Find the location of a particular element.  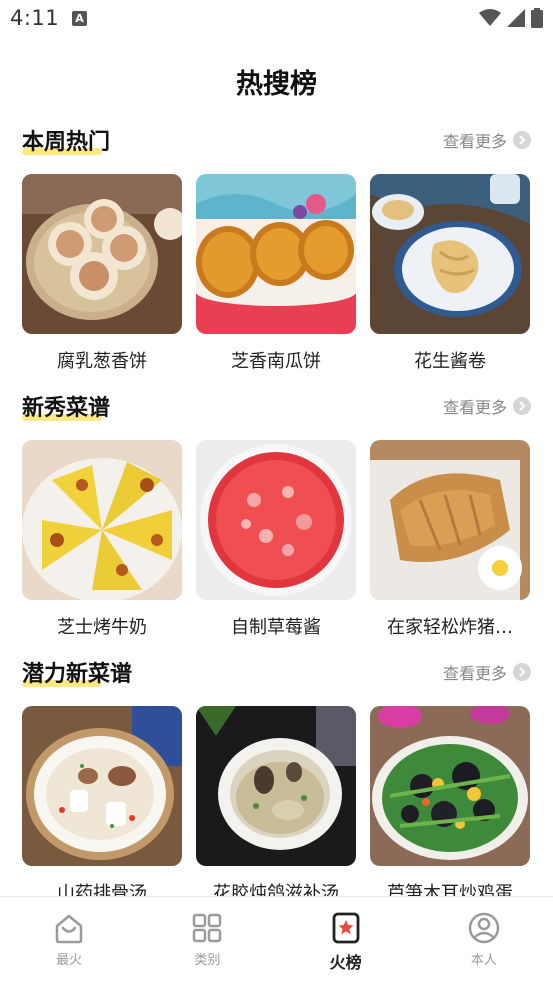

status-indicators is located at coordinates (511, 18).